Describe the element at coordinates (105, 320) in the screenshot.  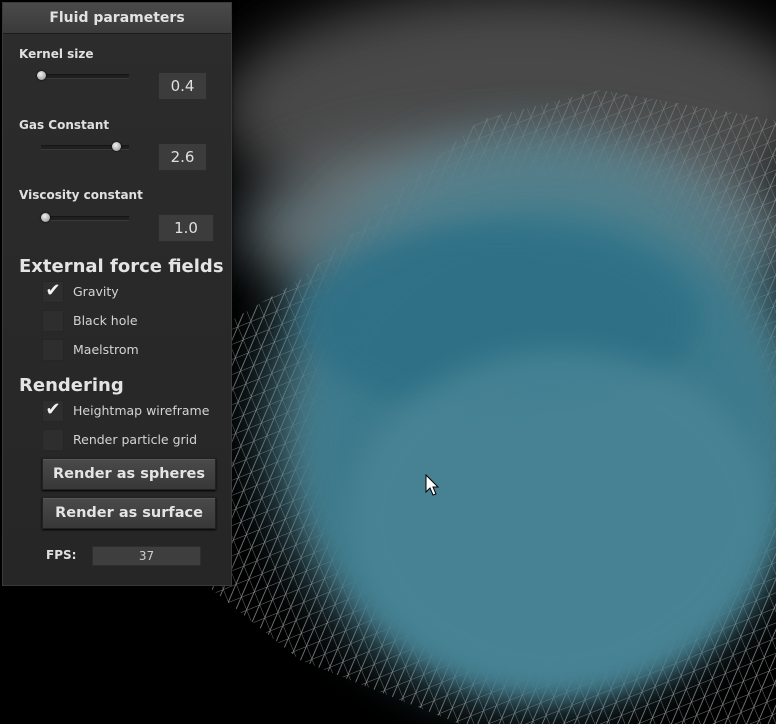
I see `black-hole-label: Black hole` at that location.